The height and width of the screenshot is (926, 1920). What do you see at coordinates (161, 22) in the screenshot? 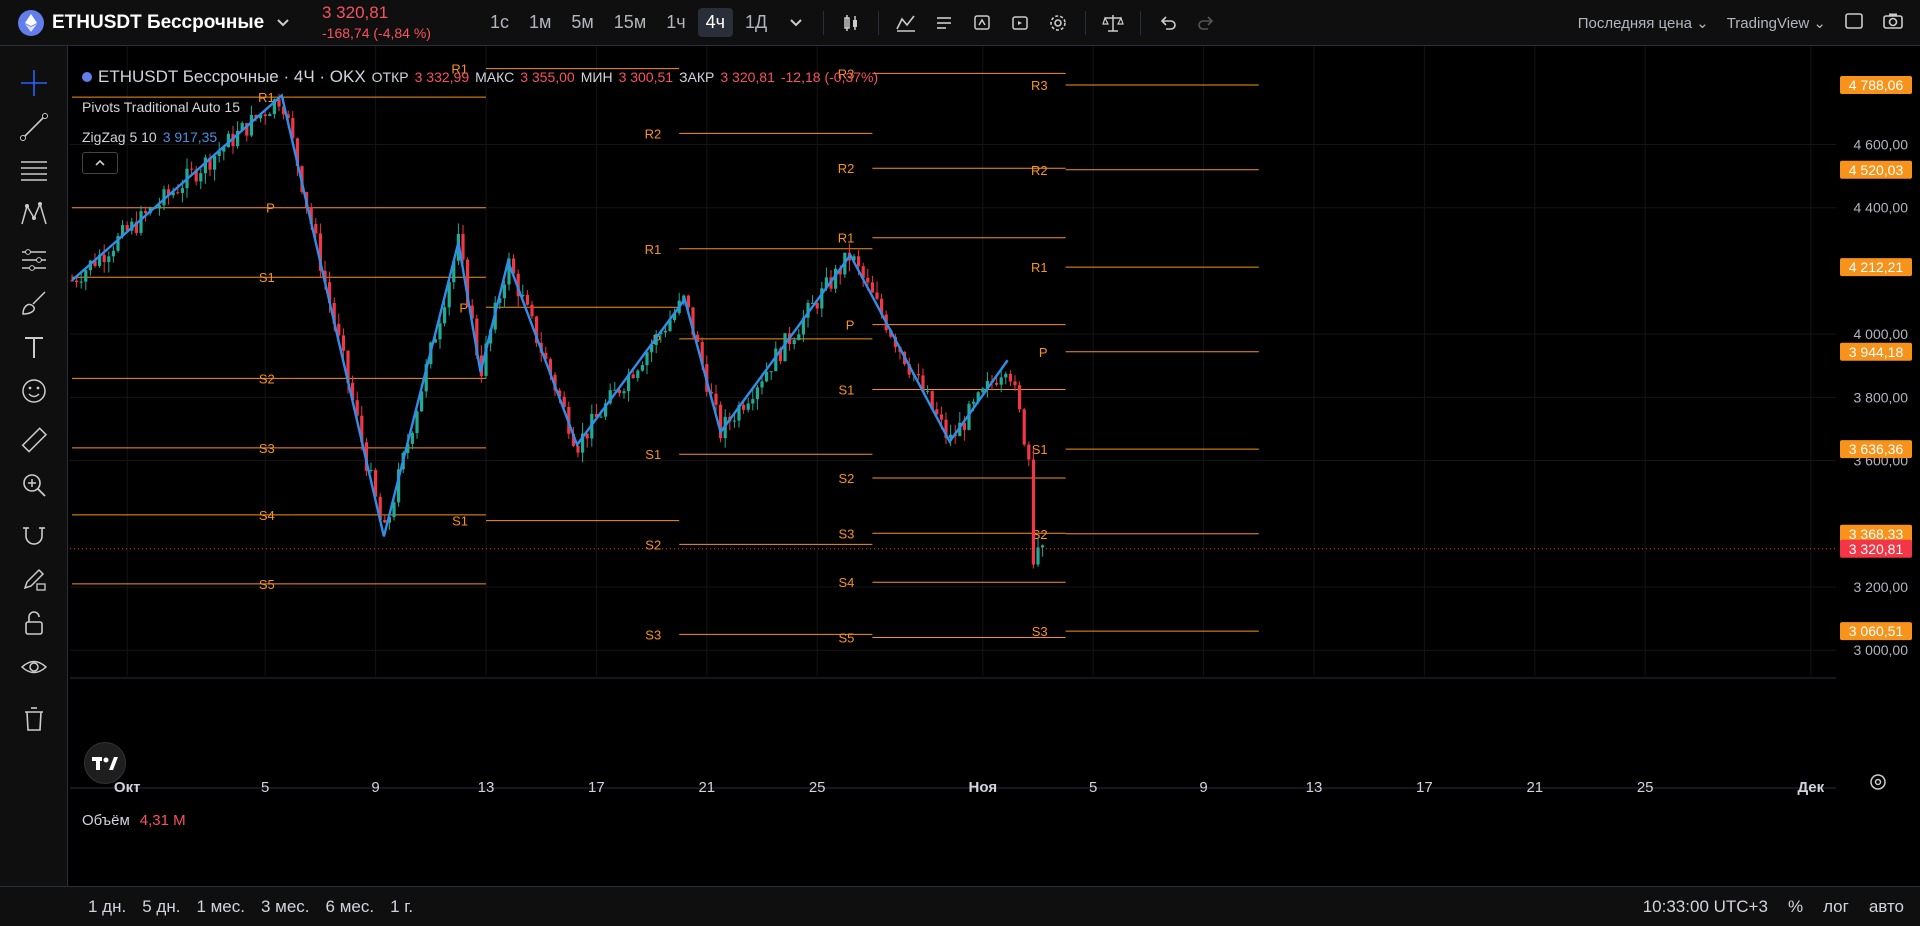
I see `symbol-selector: ETHUSDT Бессрочные` at bounding box center [161, 22].